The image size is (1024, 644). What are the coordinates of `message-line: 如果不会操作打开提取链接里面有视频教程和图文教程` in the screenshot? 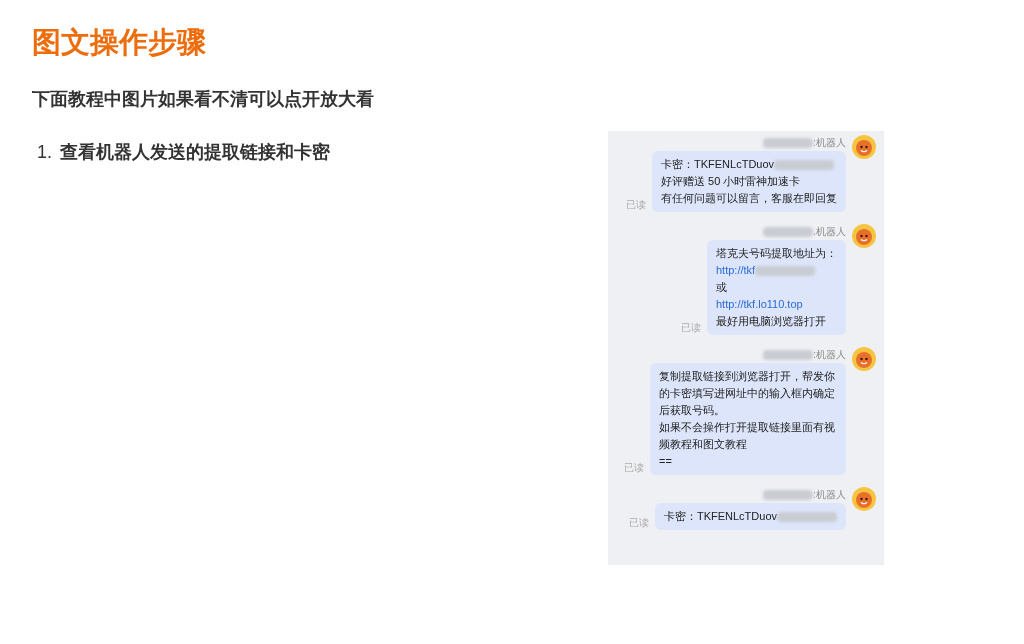 It's located at (747, 436).